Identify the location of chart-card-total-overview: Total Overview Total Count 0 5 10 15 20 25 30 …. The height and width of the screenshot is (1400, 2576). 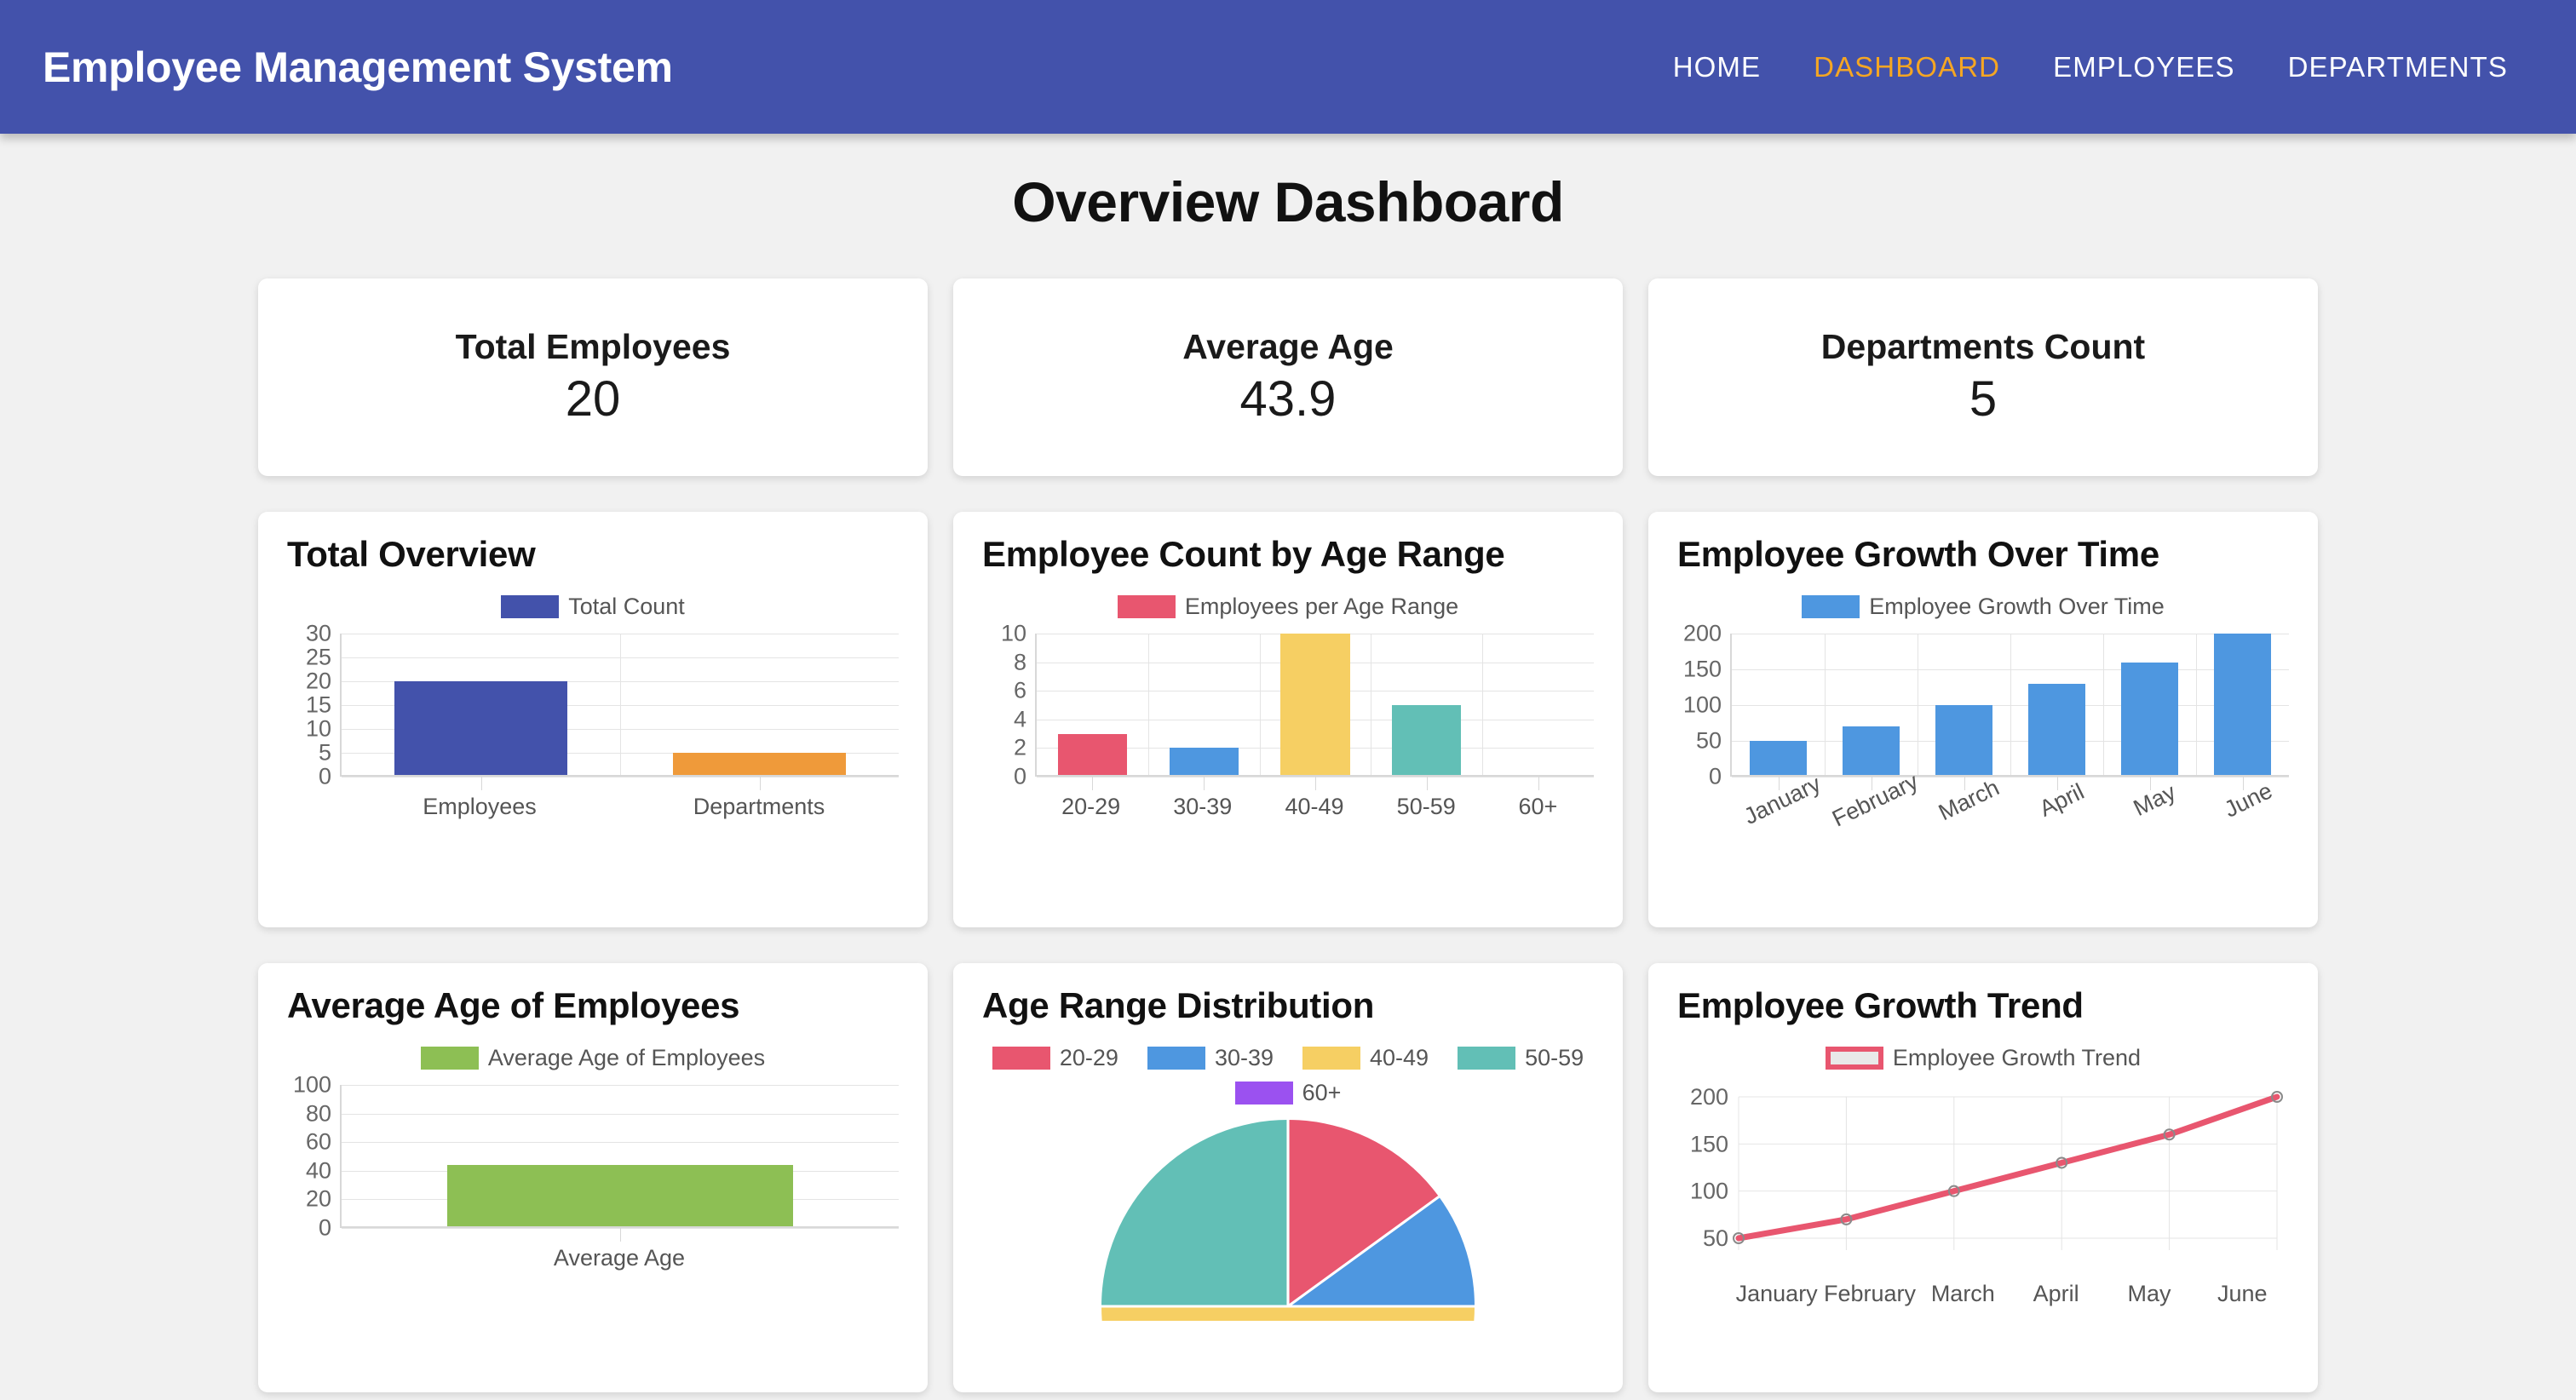
(593, 719).